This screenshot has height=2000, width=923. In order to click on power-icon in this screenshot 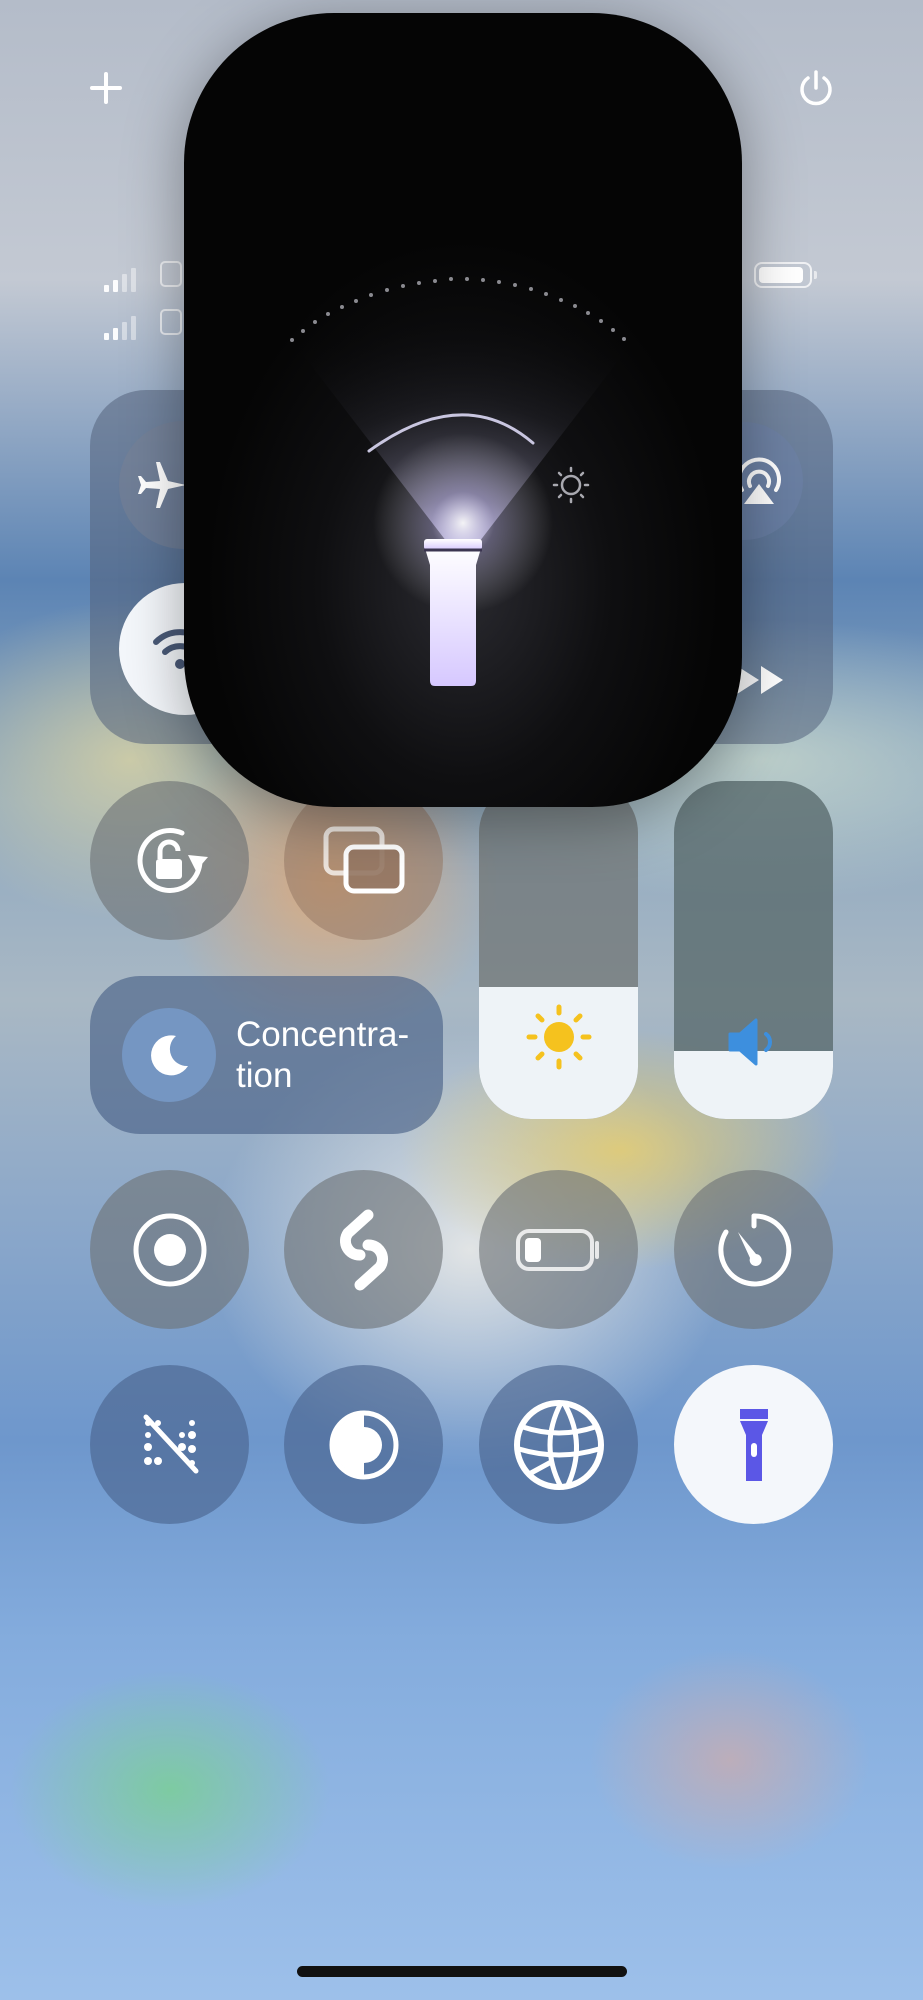, I will do `click(816, 88)`.